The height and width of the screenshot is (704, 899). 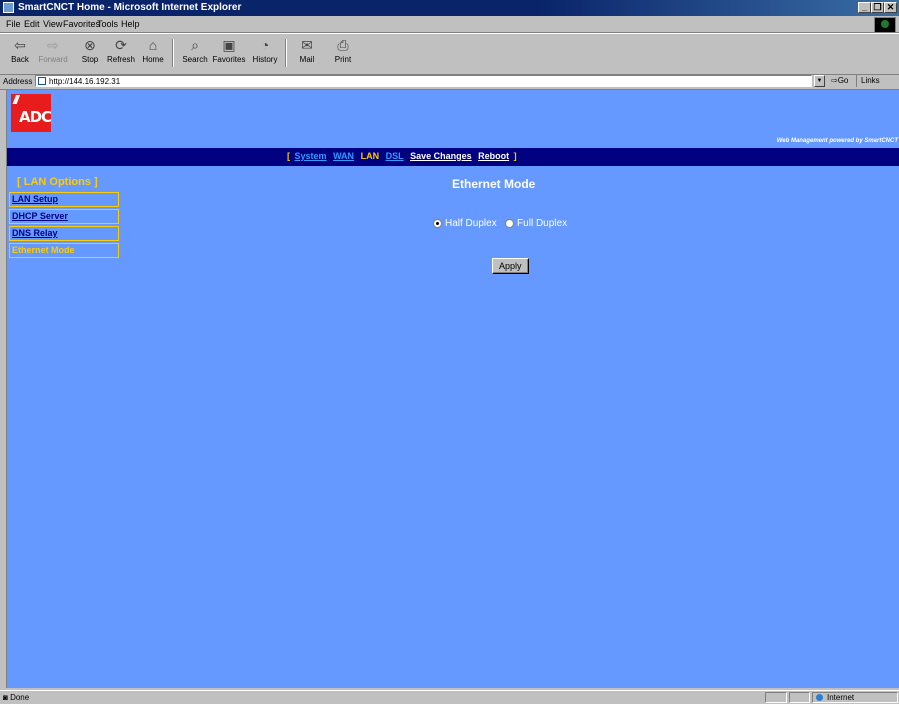 I want to click on refresh-button: ⟳ Refresh, so click(x=121, y=50).